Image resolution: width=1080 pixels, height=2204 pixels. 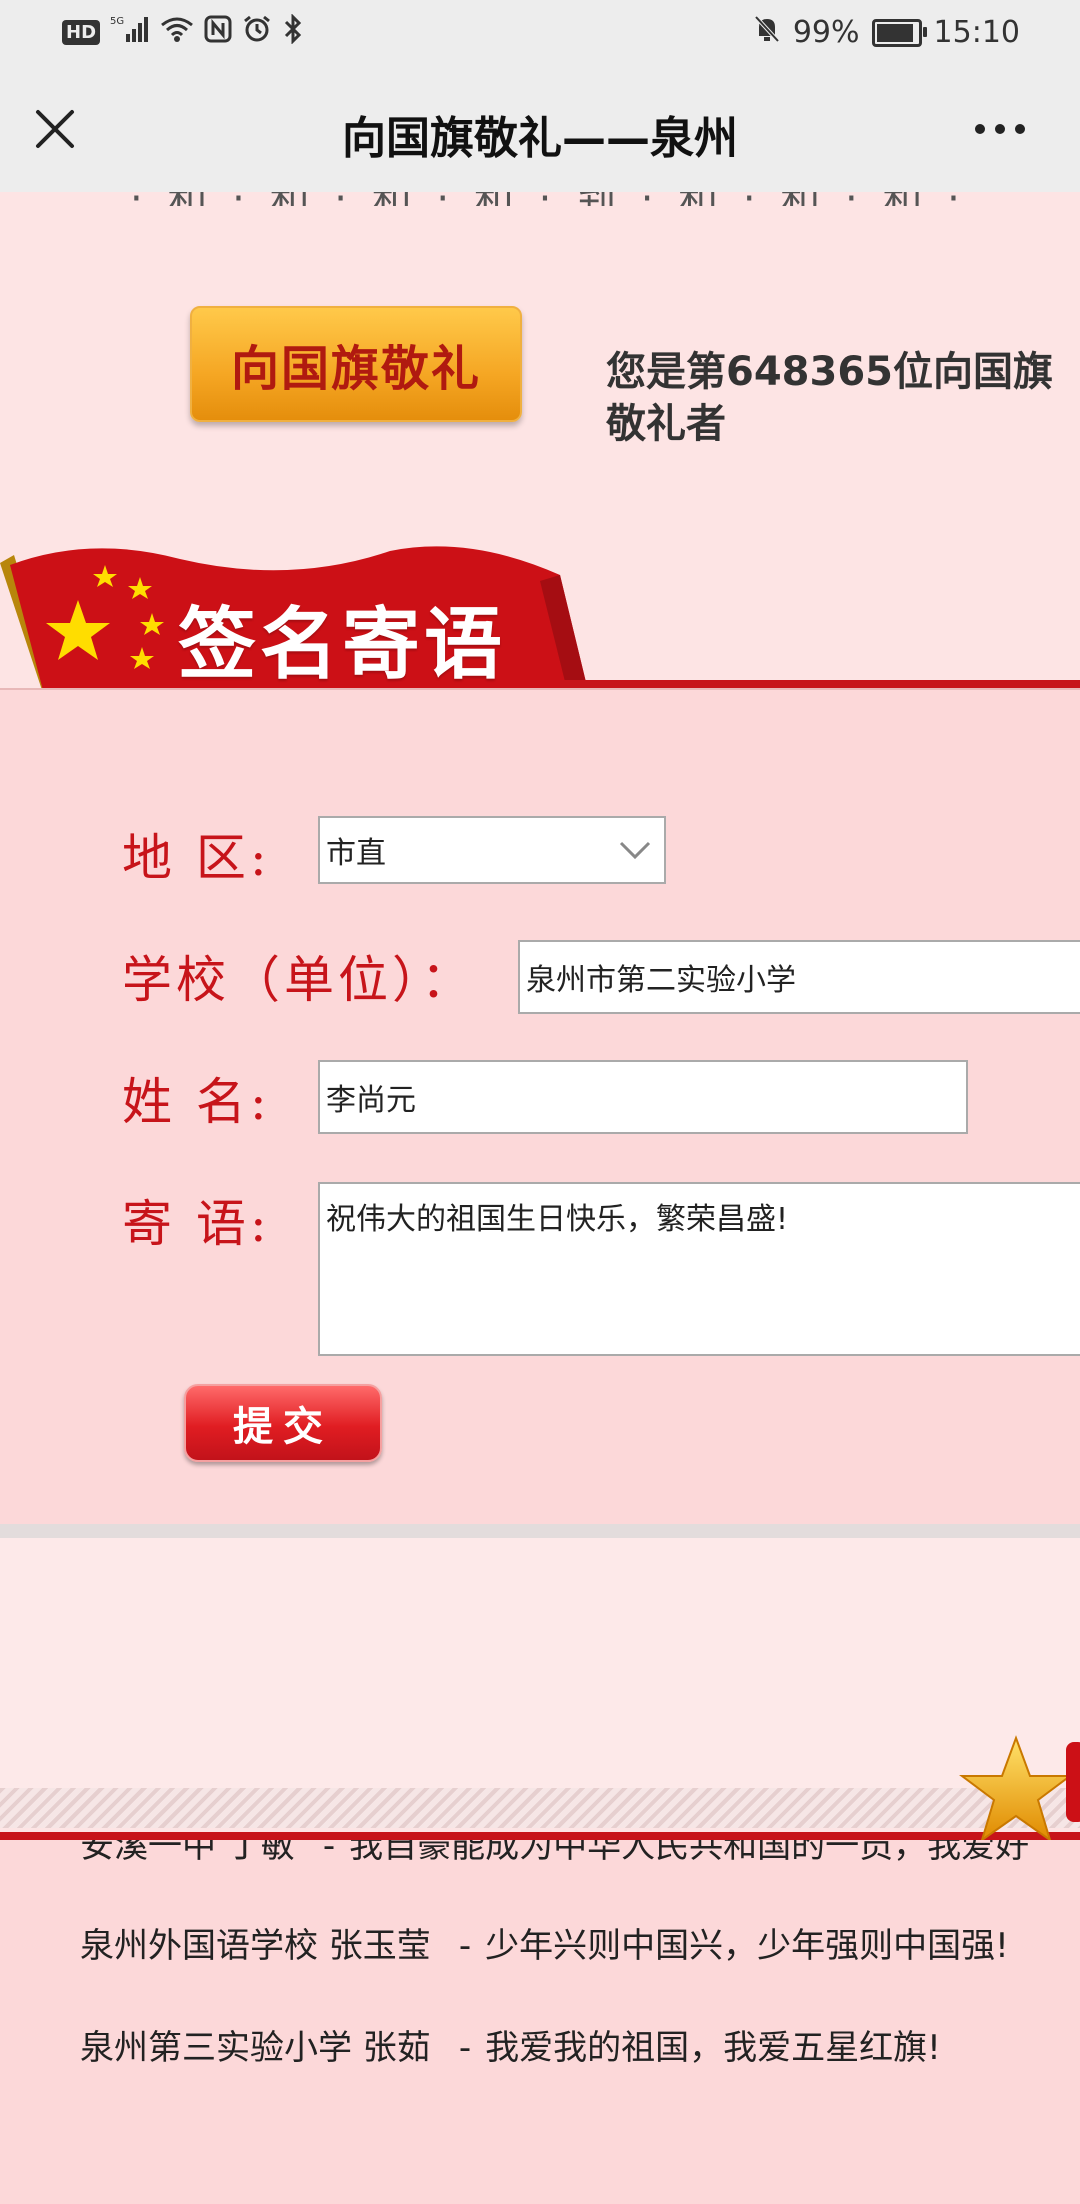 What do you see at coordinates (255, 1946) in the screenshot?
I see `message-author: 泉州外国语学校 张玉莹` at bounding box center [255, 1946].